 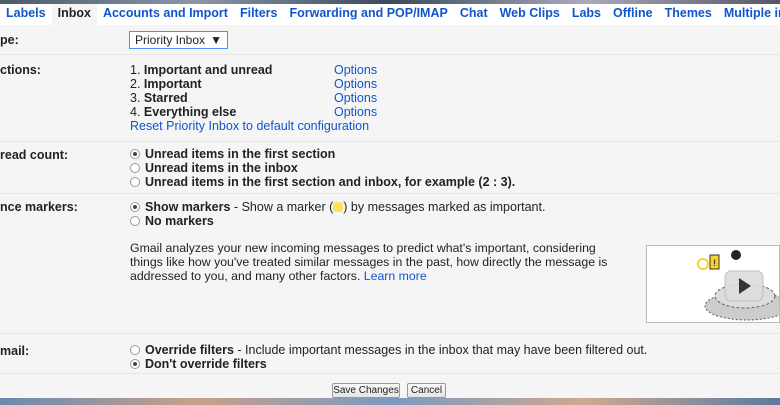 What do you see at coordinates (355, 98) in the screenshot?
I see `section-3-options-link: Options` at bounding box center [355, 98].